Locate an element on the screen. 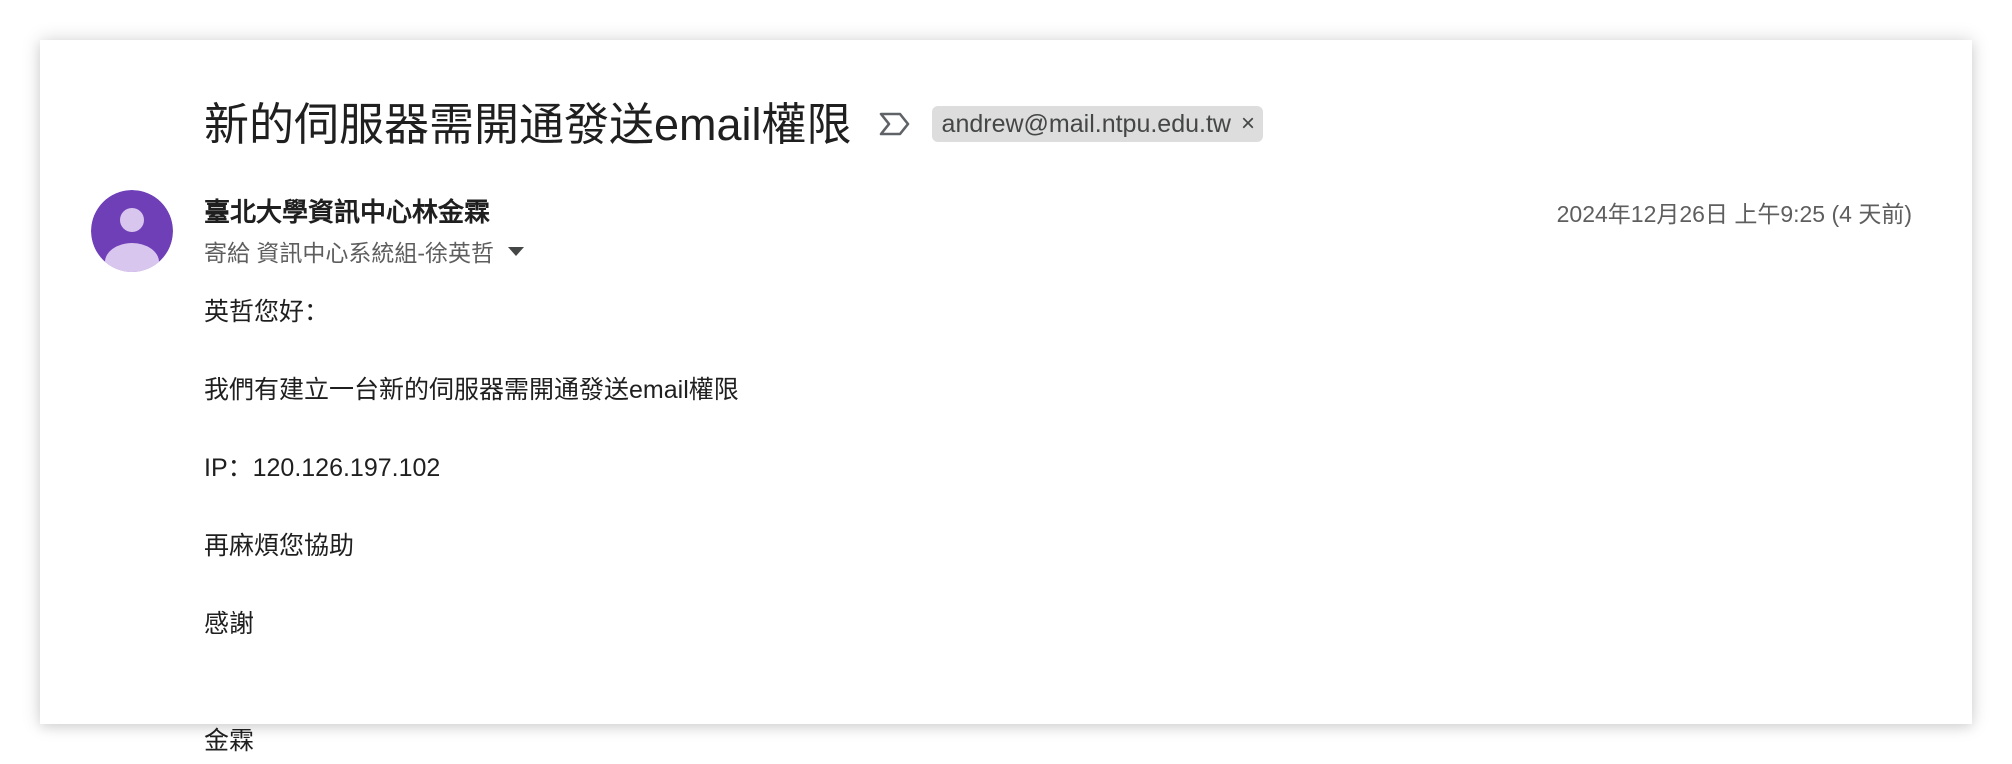  body-greeting: 英哲您好： is located at coordinates (267, 312).